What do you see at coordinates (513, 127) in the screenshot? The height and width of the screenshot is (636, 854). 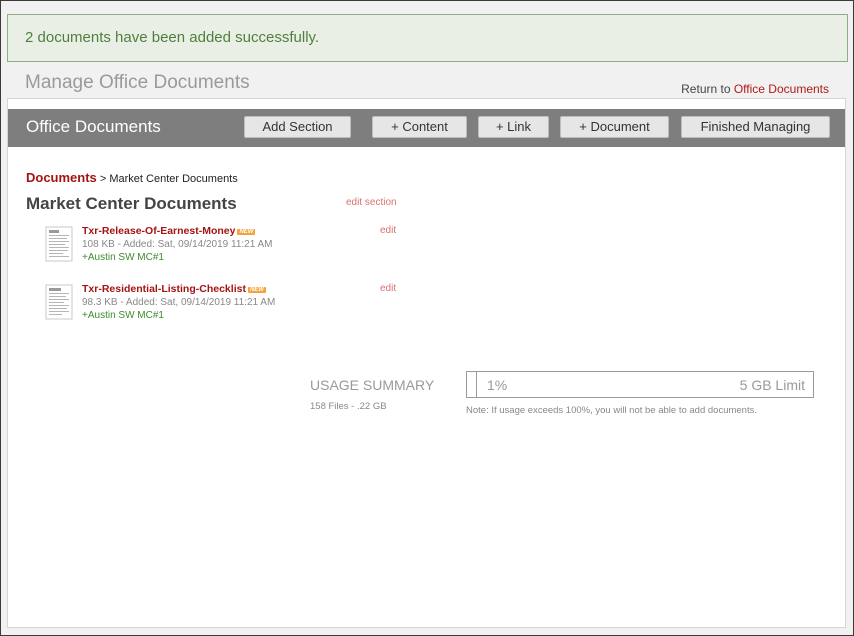 I see `add-link-button: + Link` at bounding box center [513, 127].